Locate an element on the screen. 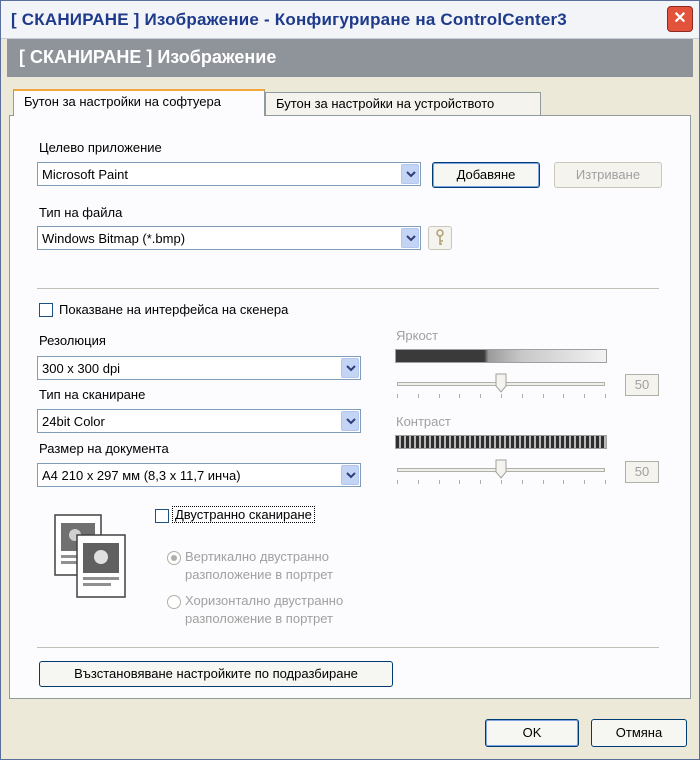 This screenshot has width=700, height=760. header-strip: [ СКАНИРАНЕ ] Изображение is located at coordinates (350, 58).